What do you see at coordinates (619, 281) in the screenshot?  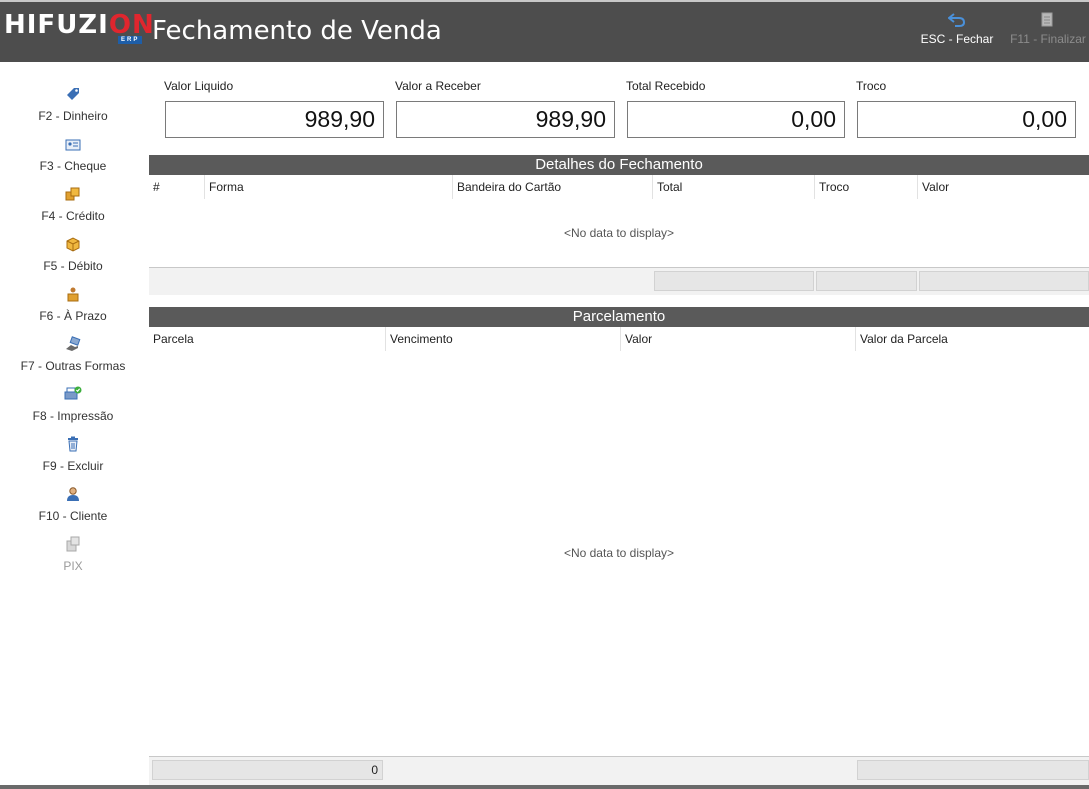 I see `fechamento-footer` at bounding box center [619, 281].